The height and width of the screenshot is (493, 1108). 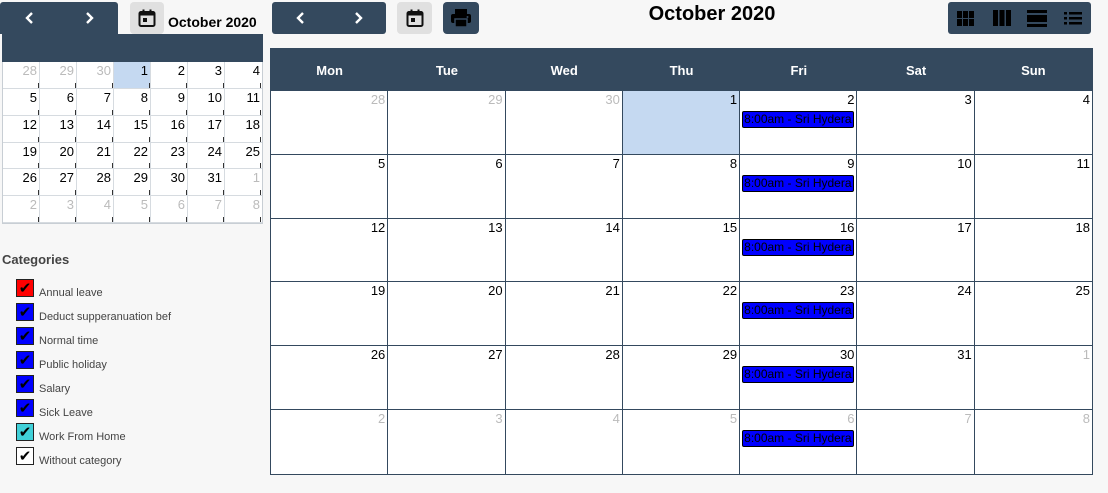 What do you see at coordinates (95, 75) in the screenshot?
I see `mini-day-cell: 30` at bounding box center [95, 75].